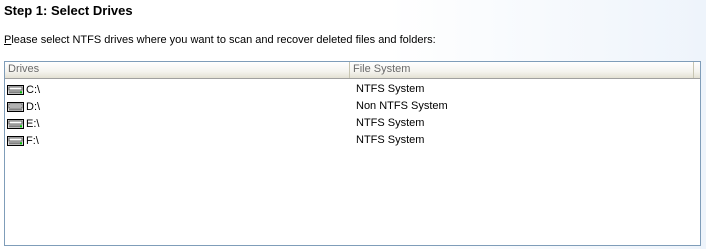  I want to click on list-item-drive-d: D:\ Non NTFS System, so click(352, 106).